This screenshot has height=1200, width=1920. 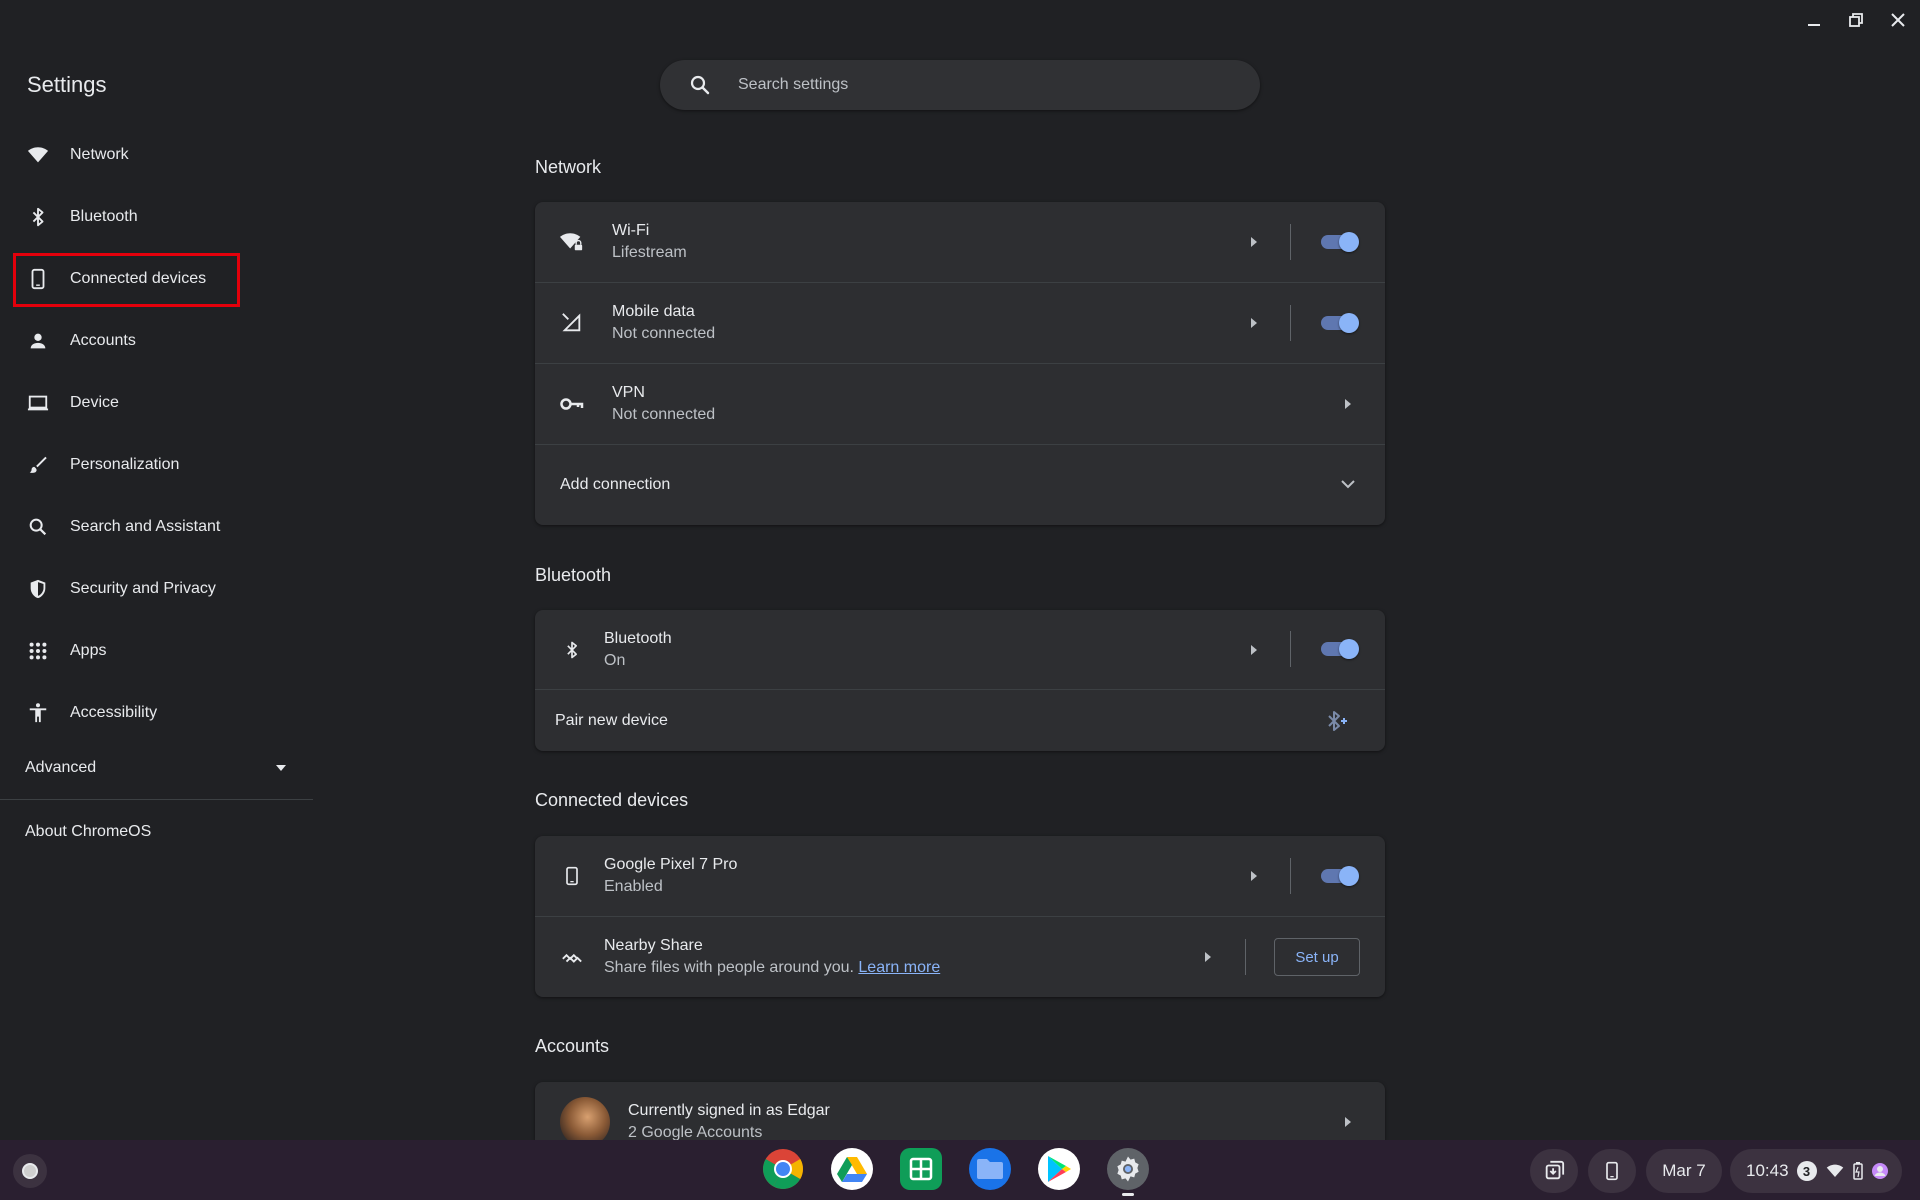 I want to click on vpn-key-icon, so click(x=572, y=404).